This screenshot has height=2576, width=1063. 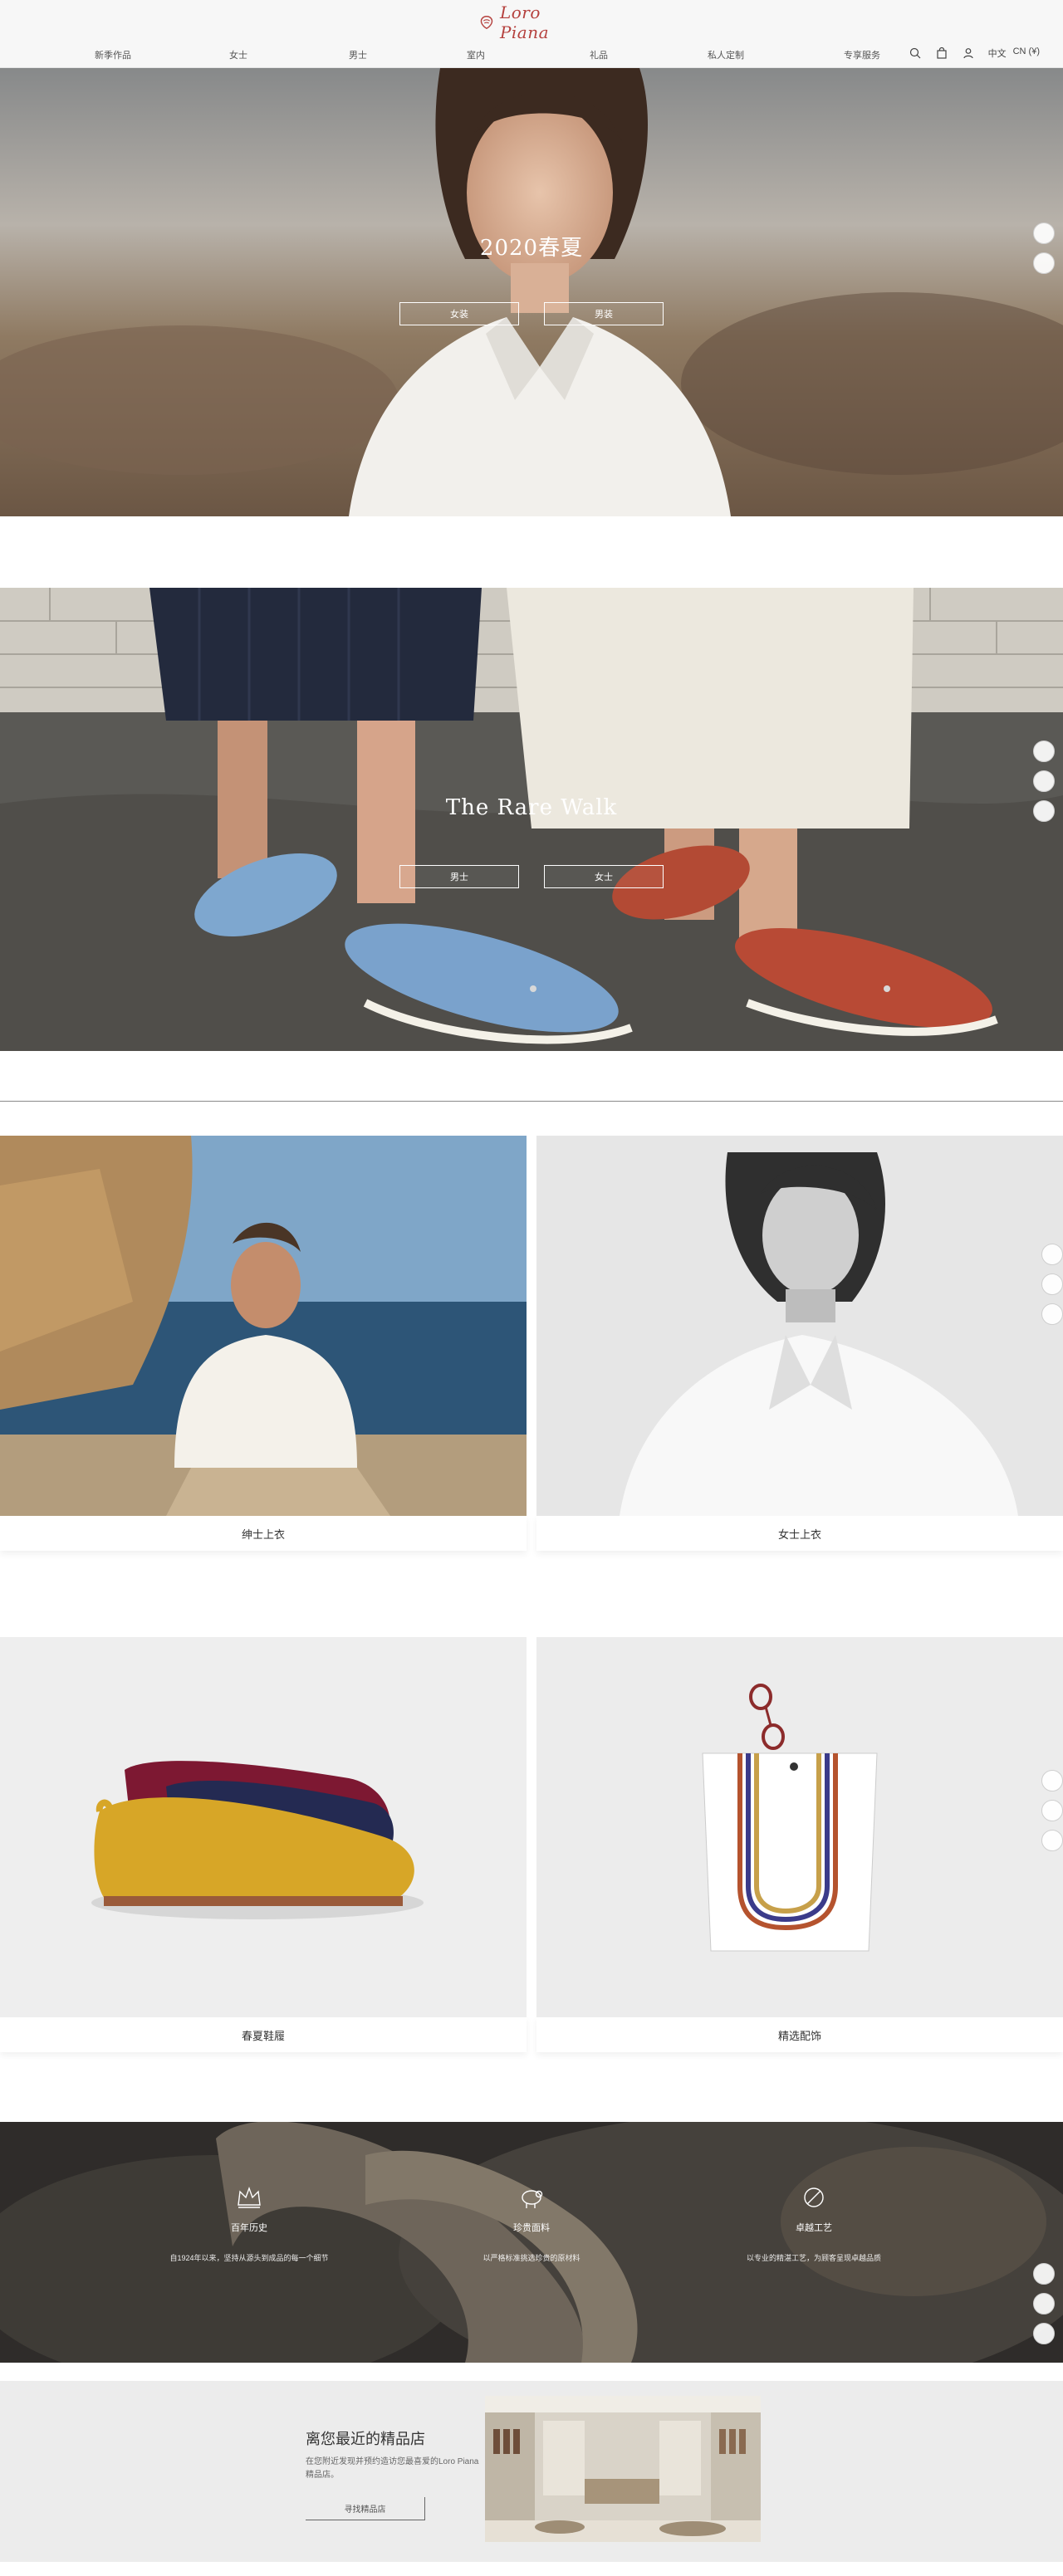 I want to click on rare-walk-cta-row: 男士 女士, so click(x=531, y=876).